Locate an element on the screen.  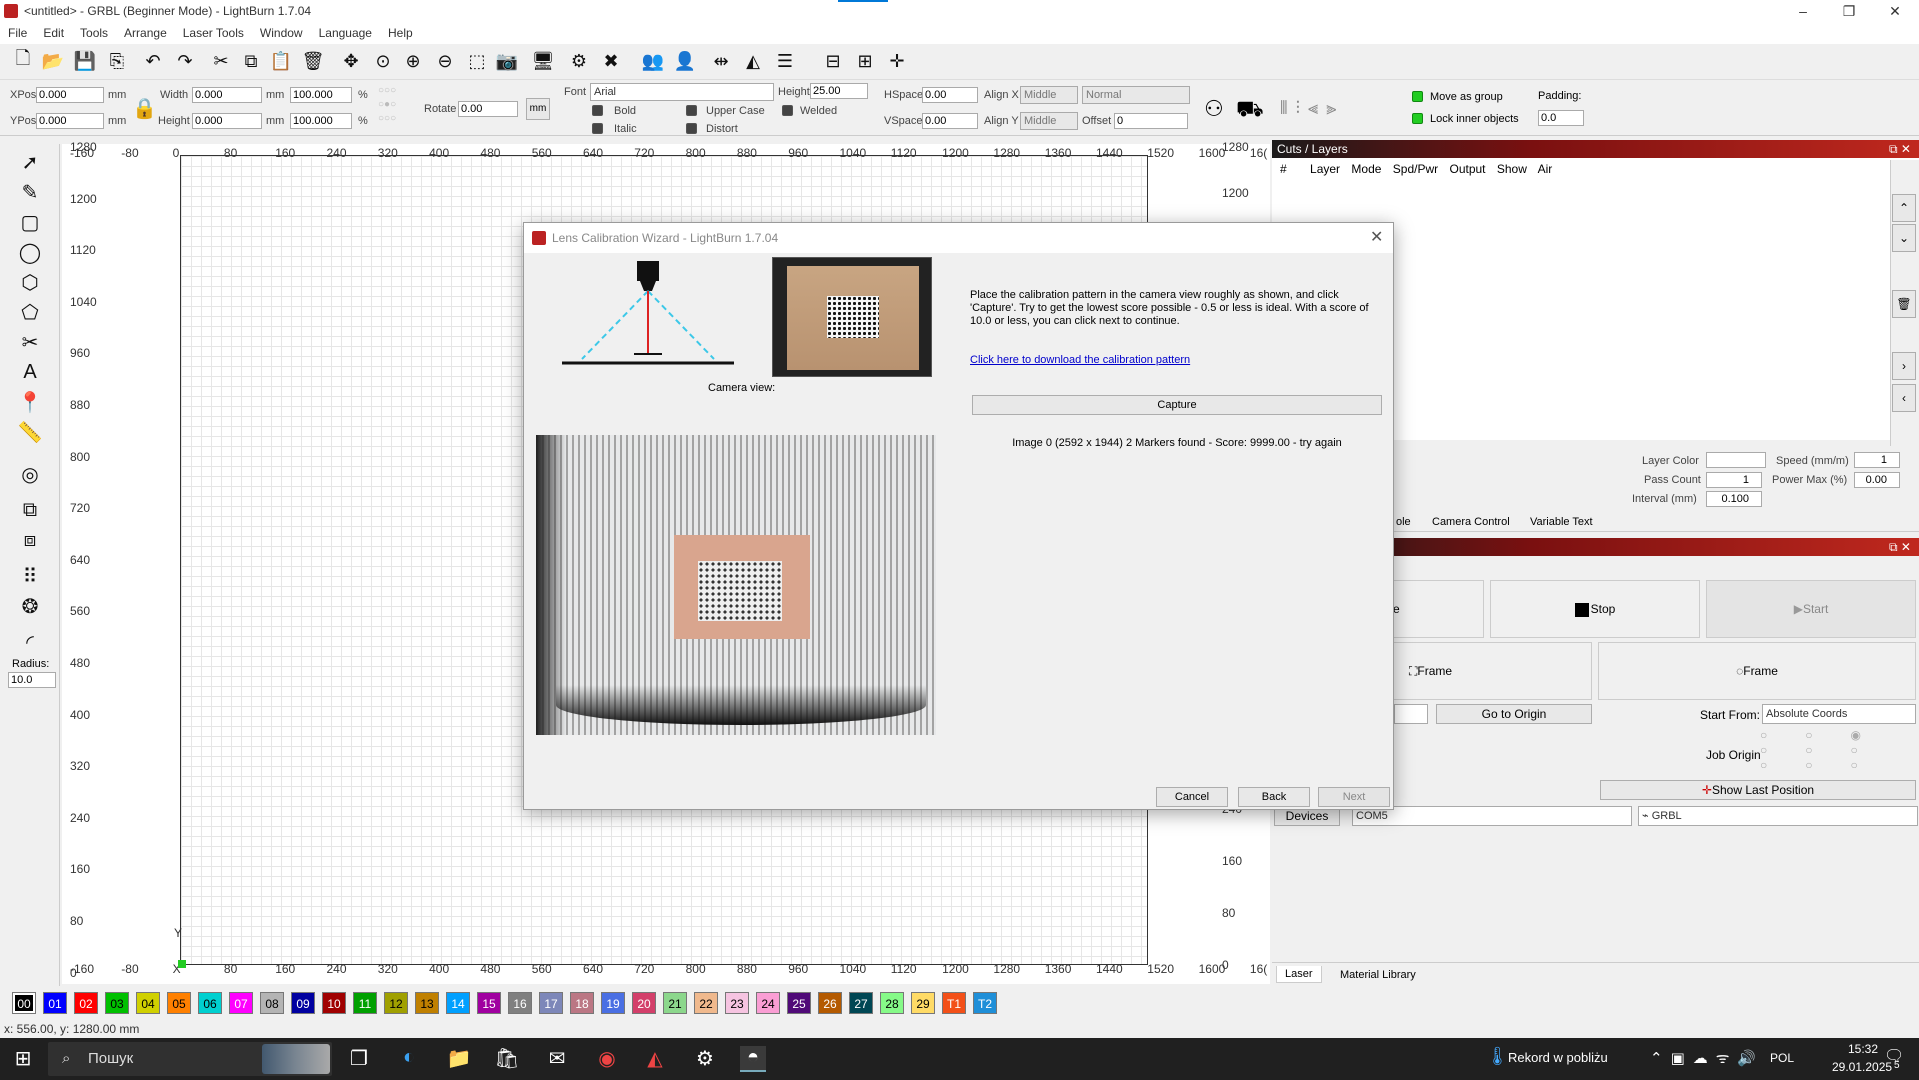
new-file-icon: 🗋 is located at coordinates (23, 61).